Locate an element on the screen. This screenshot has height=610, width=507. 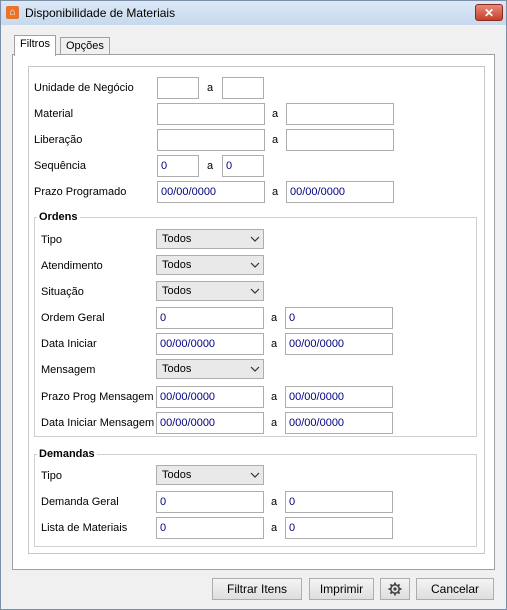
data-iniciar-to-input: 00/00/0000 is located at coordinates (339, 344).